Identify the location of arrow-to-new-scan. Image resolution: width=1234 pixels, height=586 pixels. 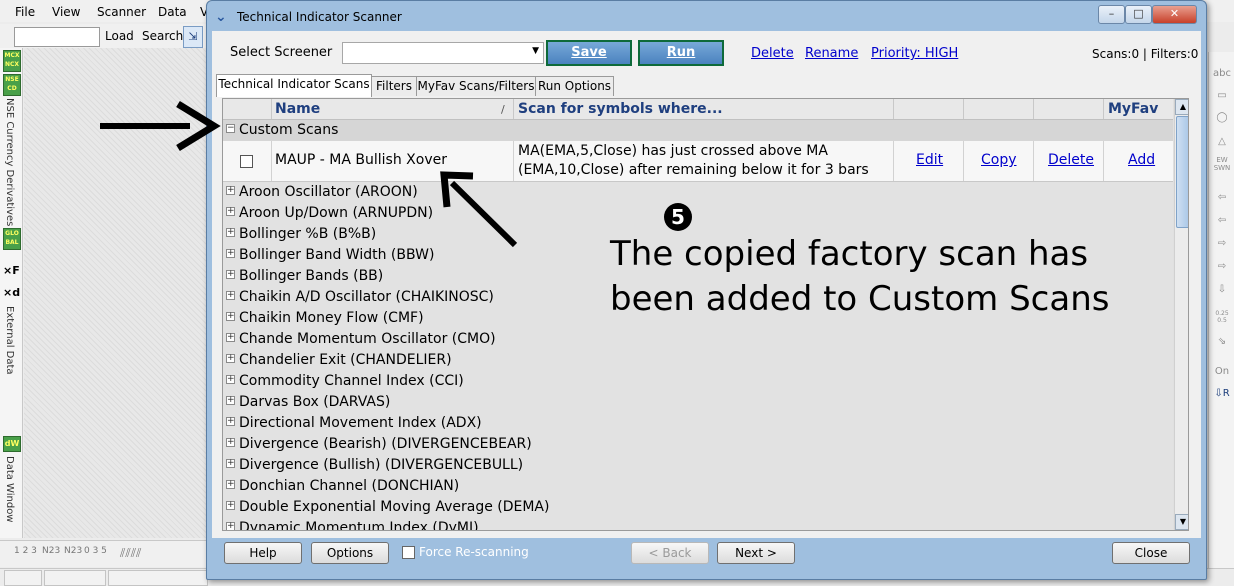
(479, 209).